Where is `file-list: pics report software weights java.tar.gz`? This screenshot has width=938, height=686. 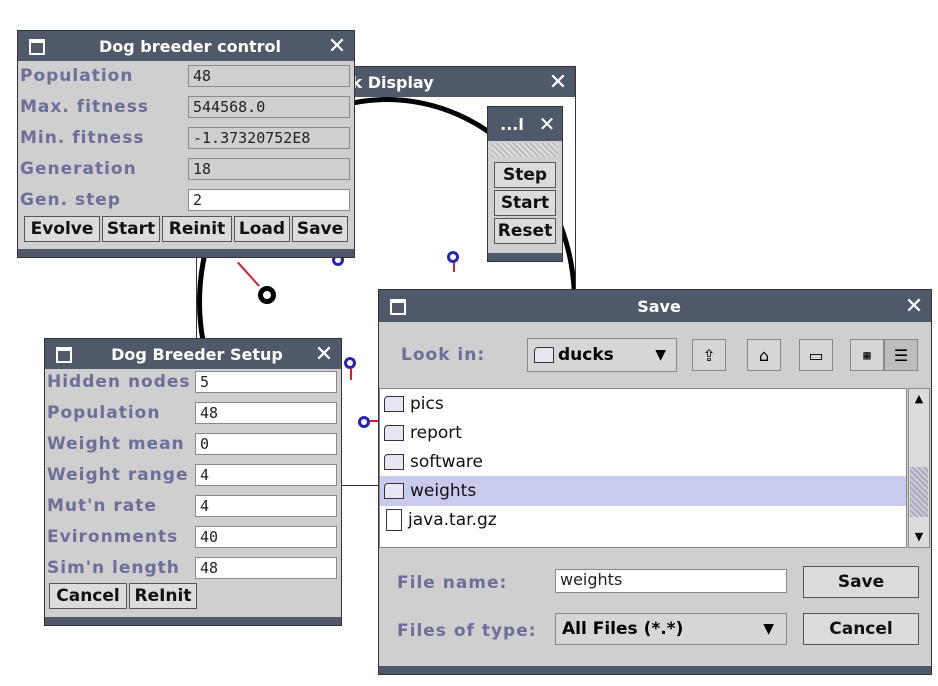
file-list: pics report software weights java.tar.gz is located at coordinates (643, 468).